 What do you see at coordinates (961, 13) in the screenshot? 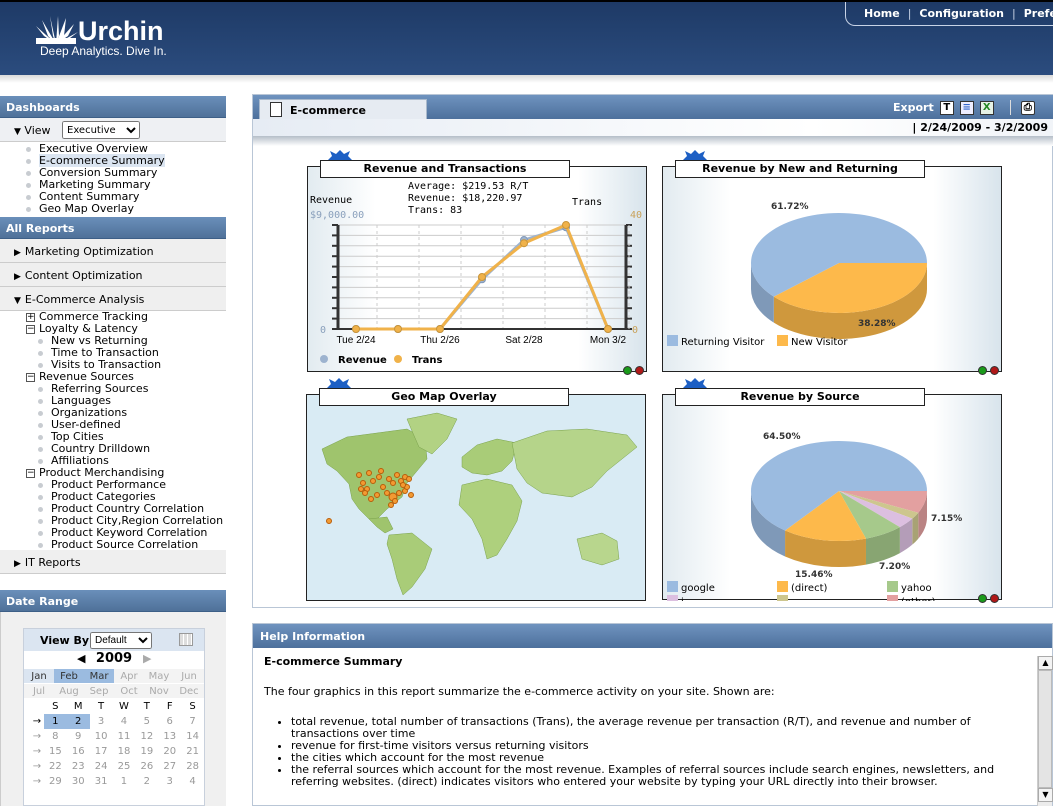
I see `nav-configuration: Configuration` at bounding box center [961, 13].